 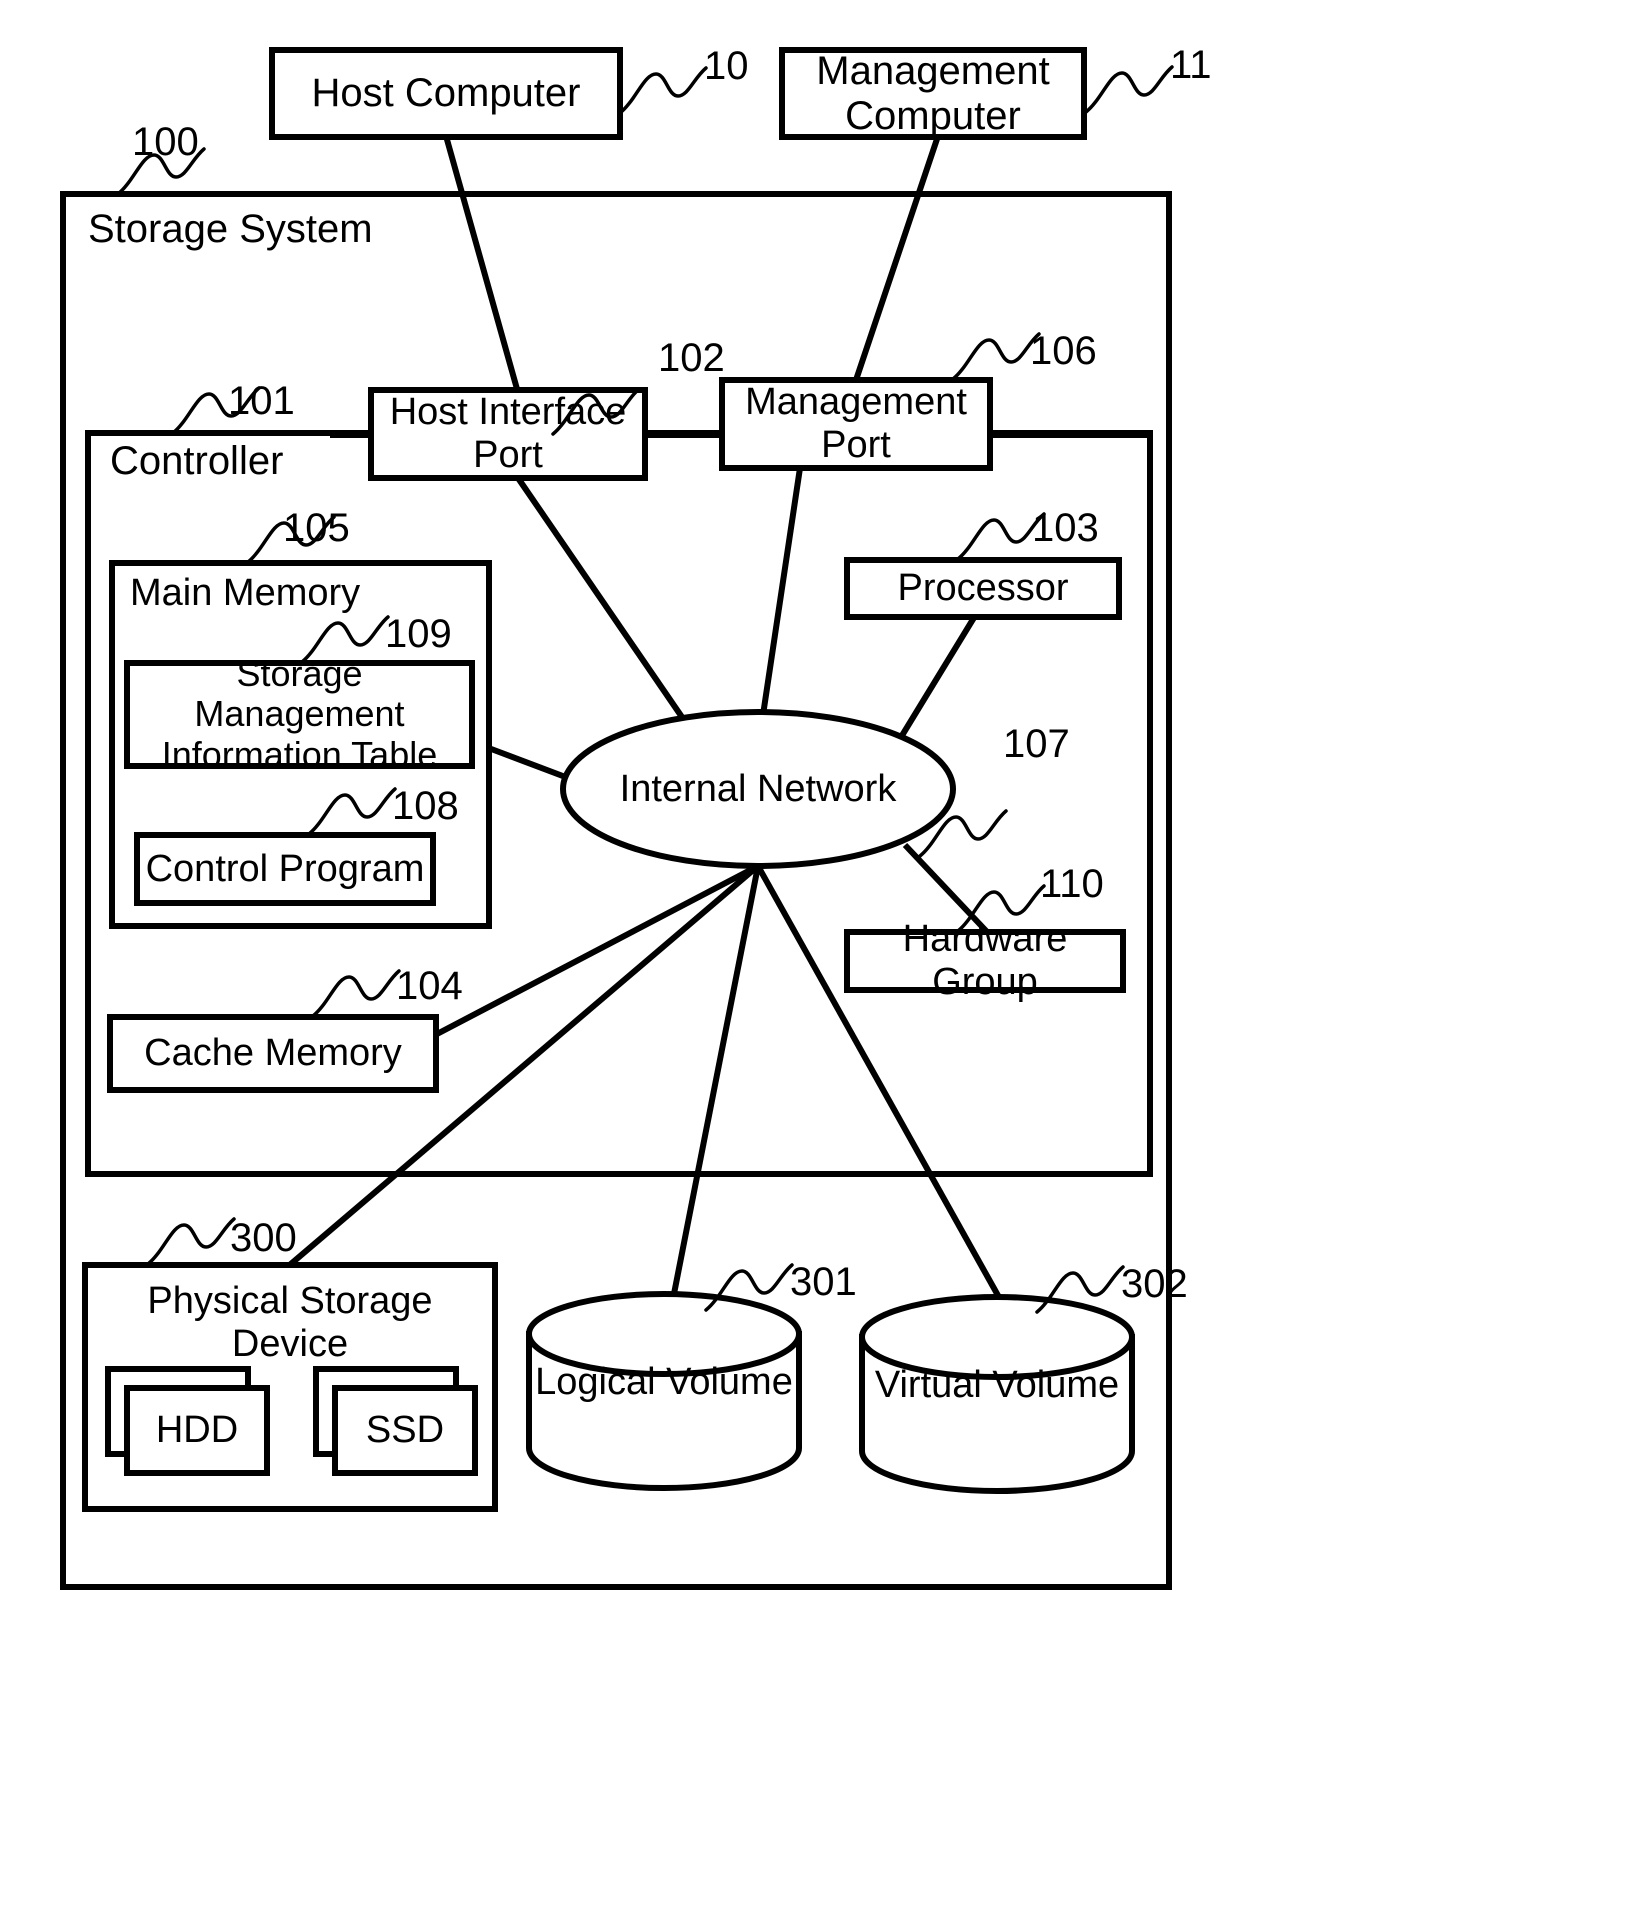 I want to click on link-management-port-to-internal-network, so click(x=780, y=601).